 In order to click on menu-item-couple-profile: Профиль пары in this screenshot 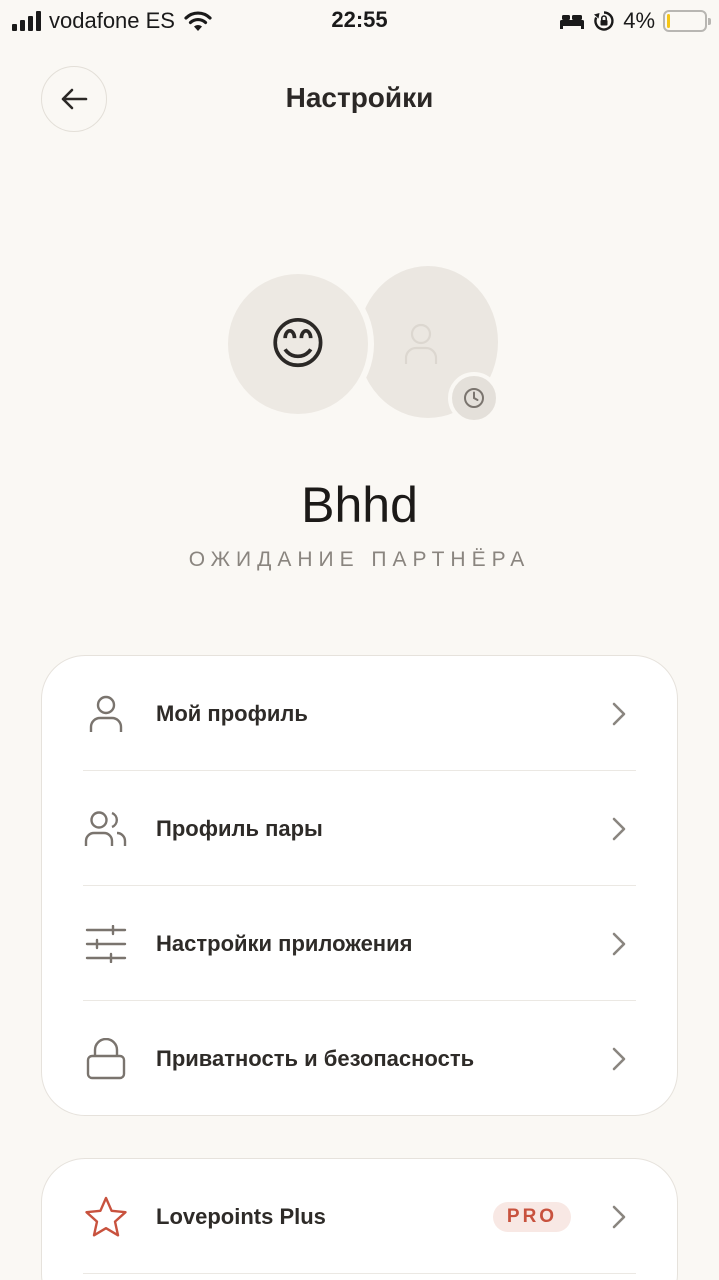, I will do `click(359, 828)`.